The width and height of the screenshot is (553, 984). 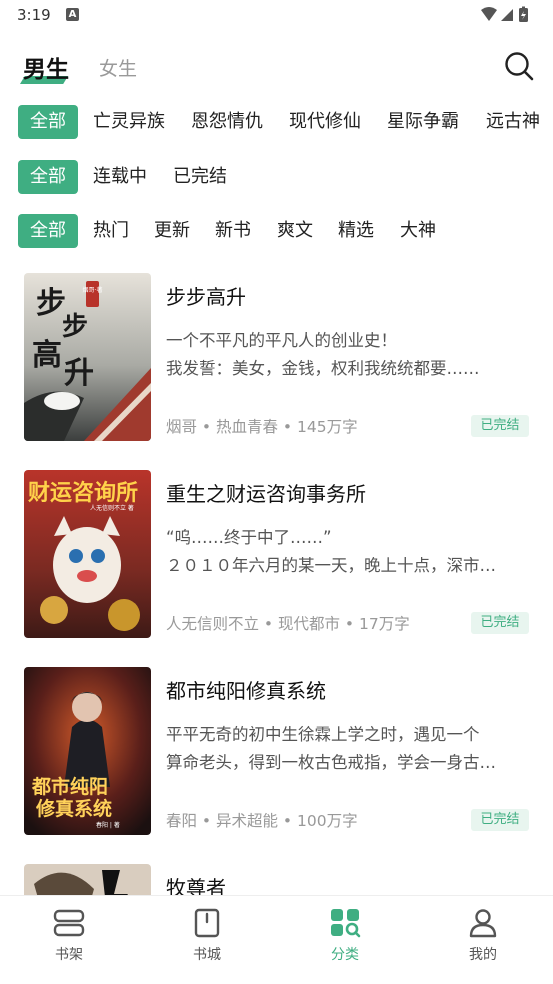 What do you see at coordinates (69, 938) in the screenshot?
I see `nav-bookshelf: 书架` at bounding box center [69, 938].